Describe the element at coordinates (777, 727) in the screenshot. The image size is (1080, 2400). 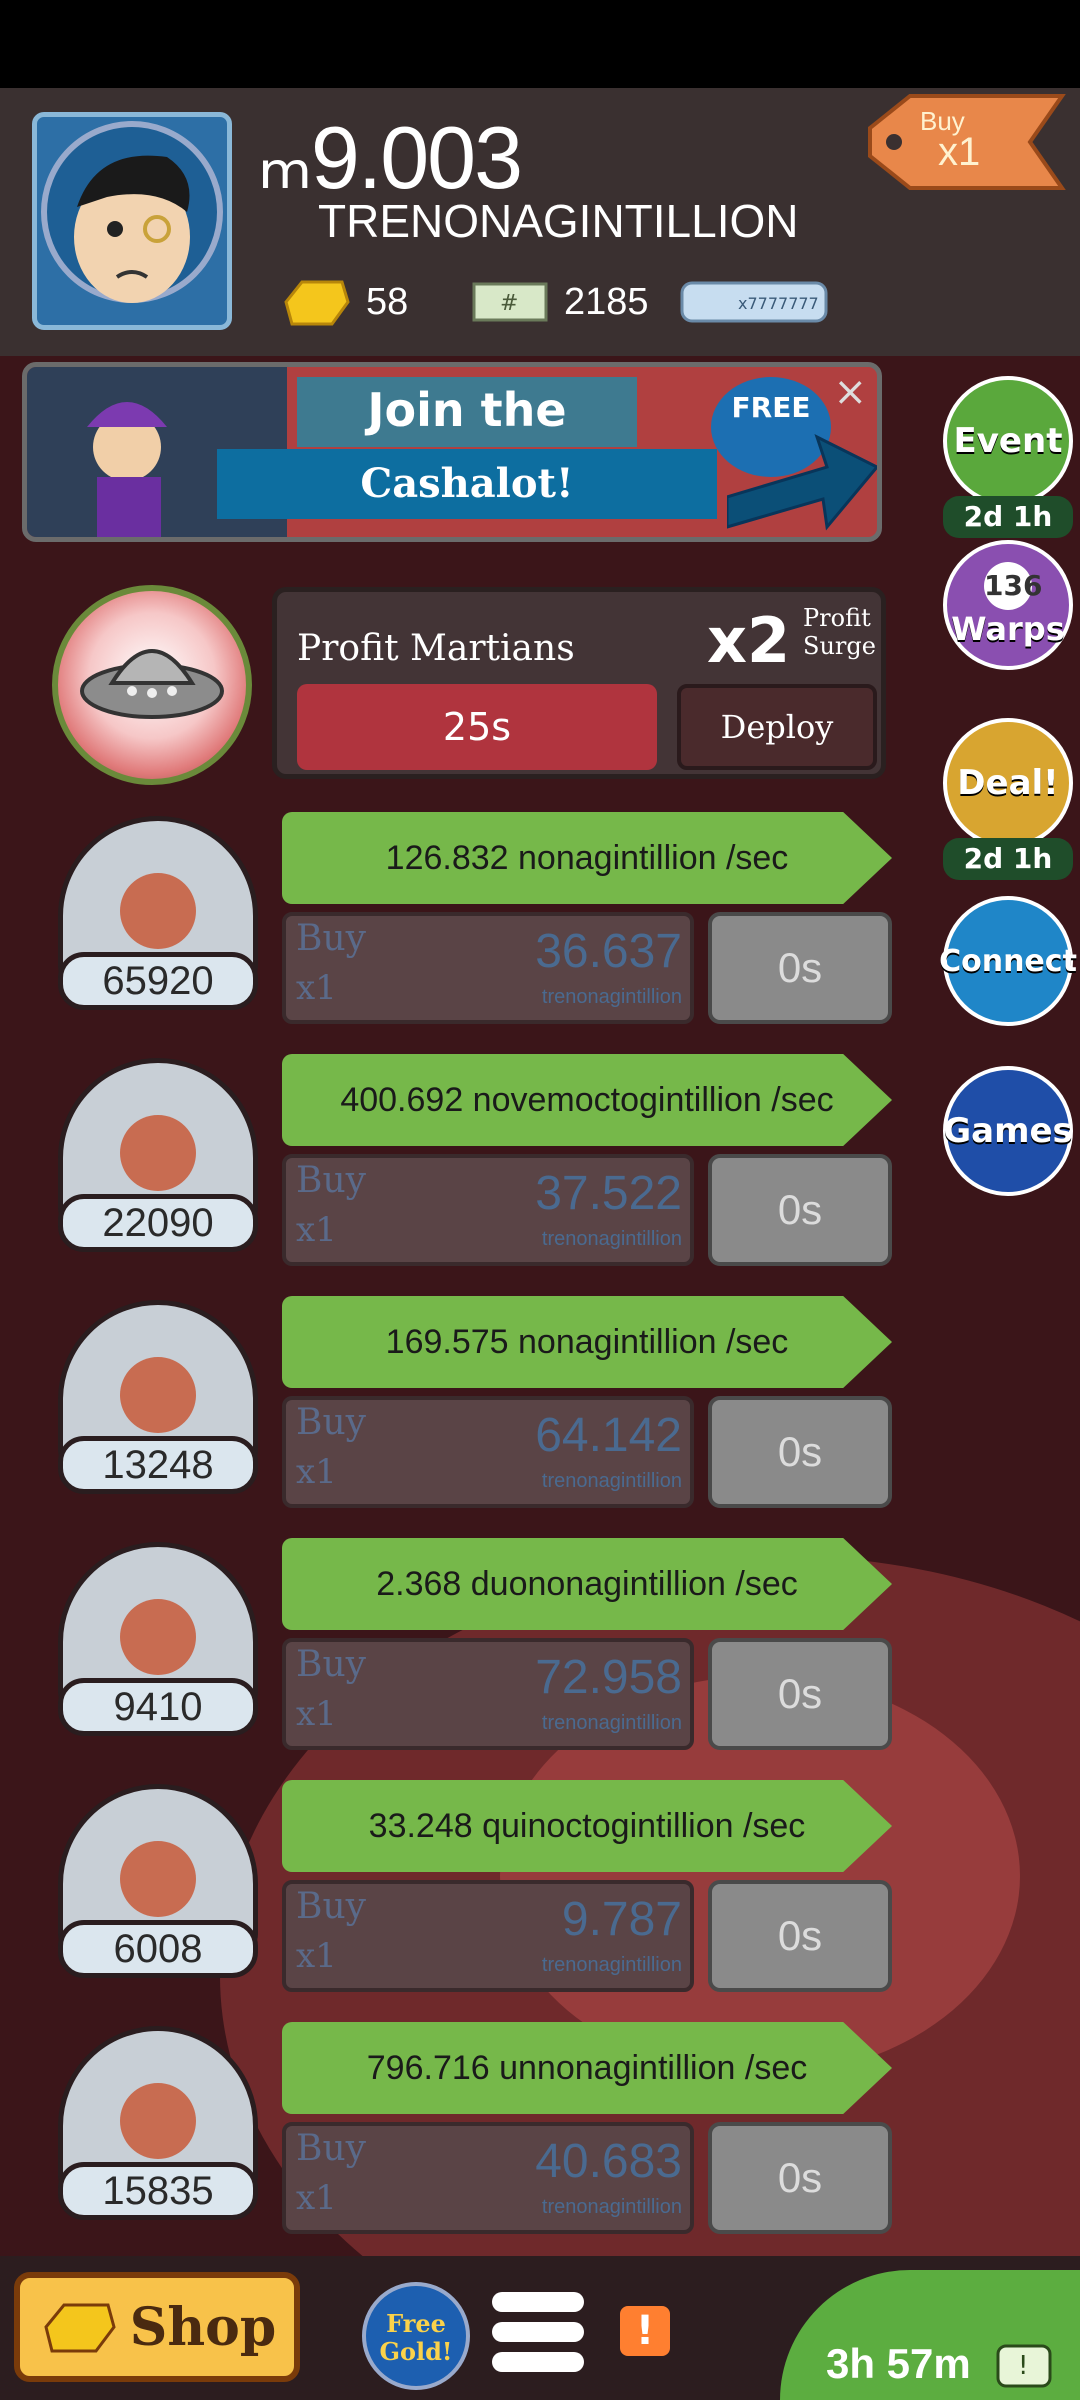
I see `deploy-button: Deploy` at that location.